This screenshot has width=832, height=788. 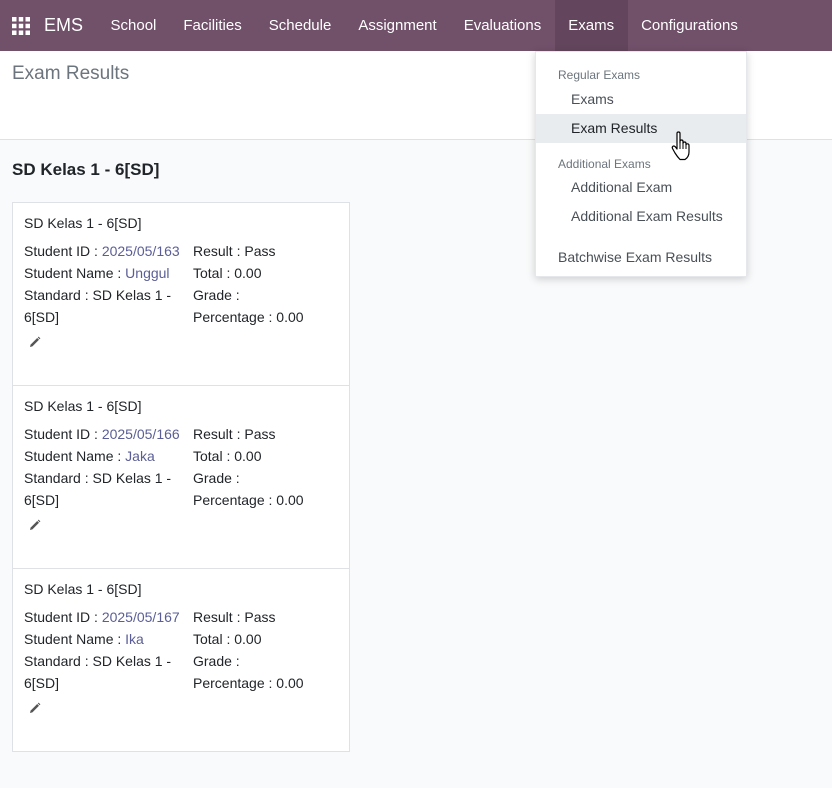 I want to click on student-id-row: Student ID : 2025/05/166, so click(x=108, y=434).